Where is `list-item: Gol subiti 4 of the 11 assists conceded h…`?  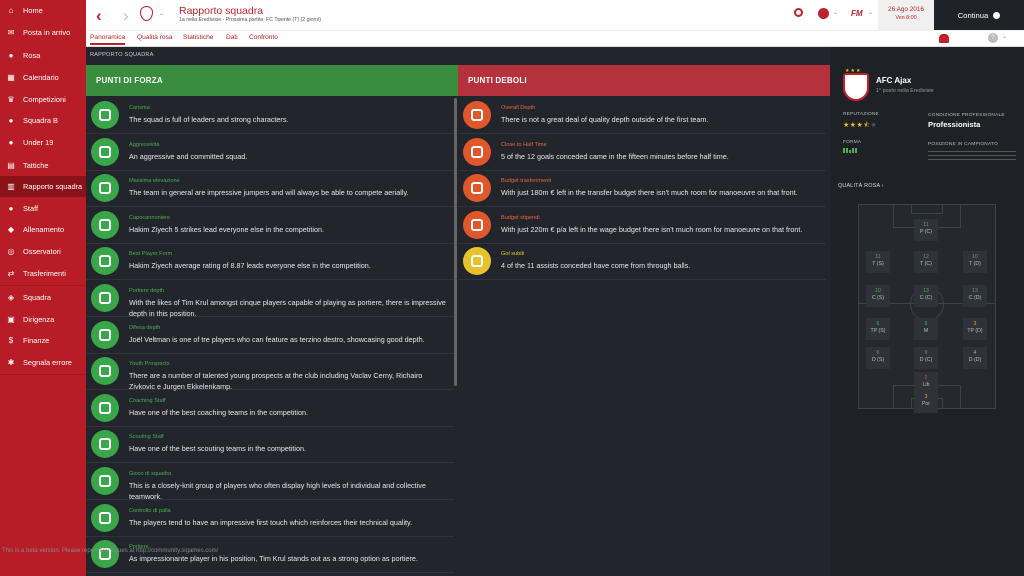
list-item: Gol subiti 4 of the 11 assists conceded h… is located at coordinates (642, 262).